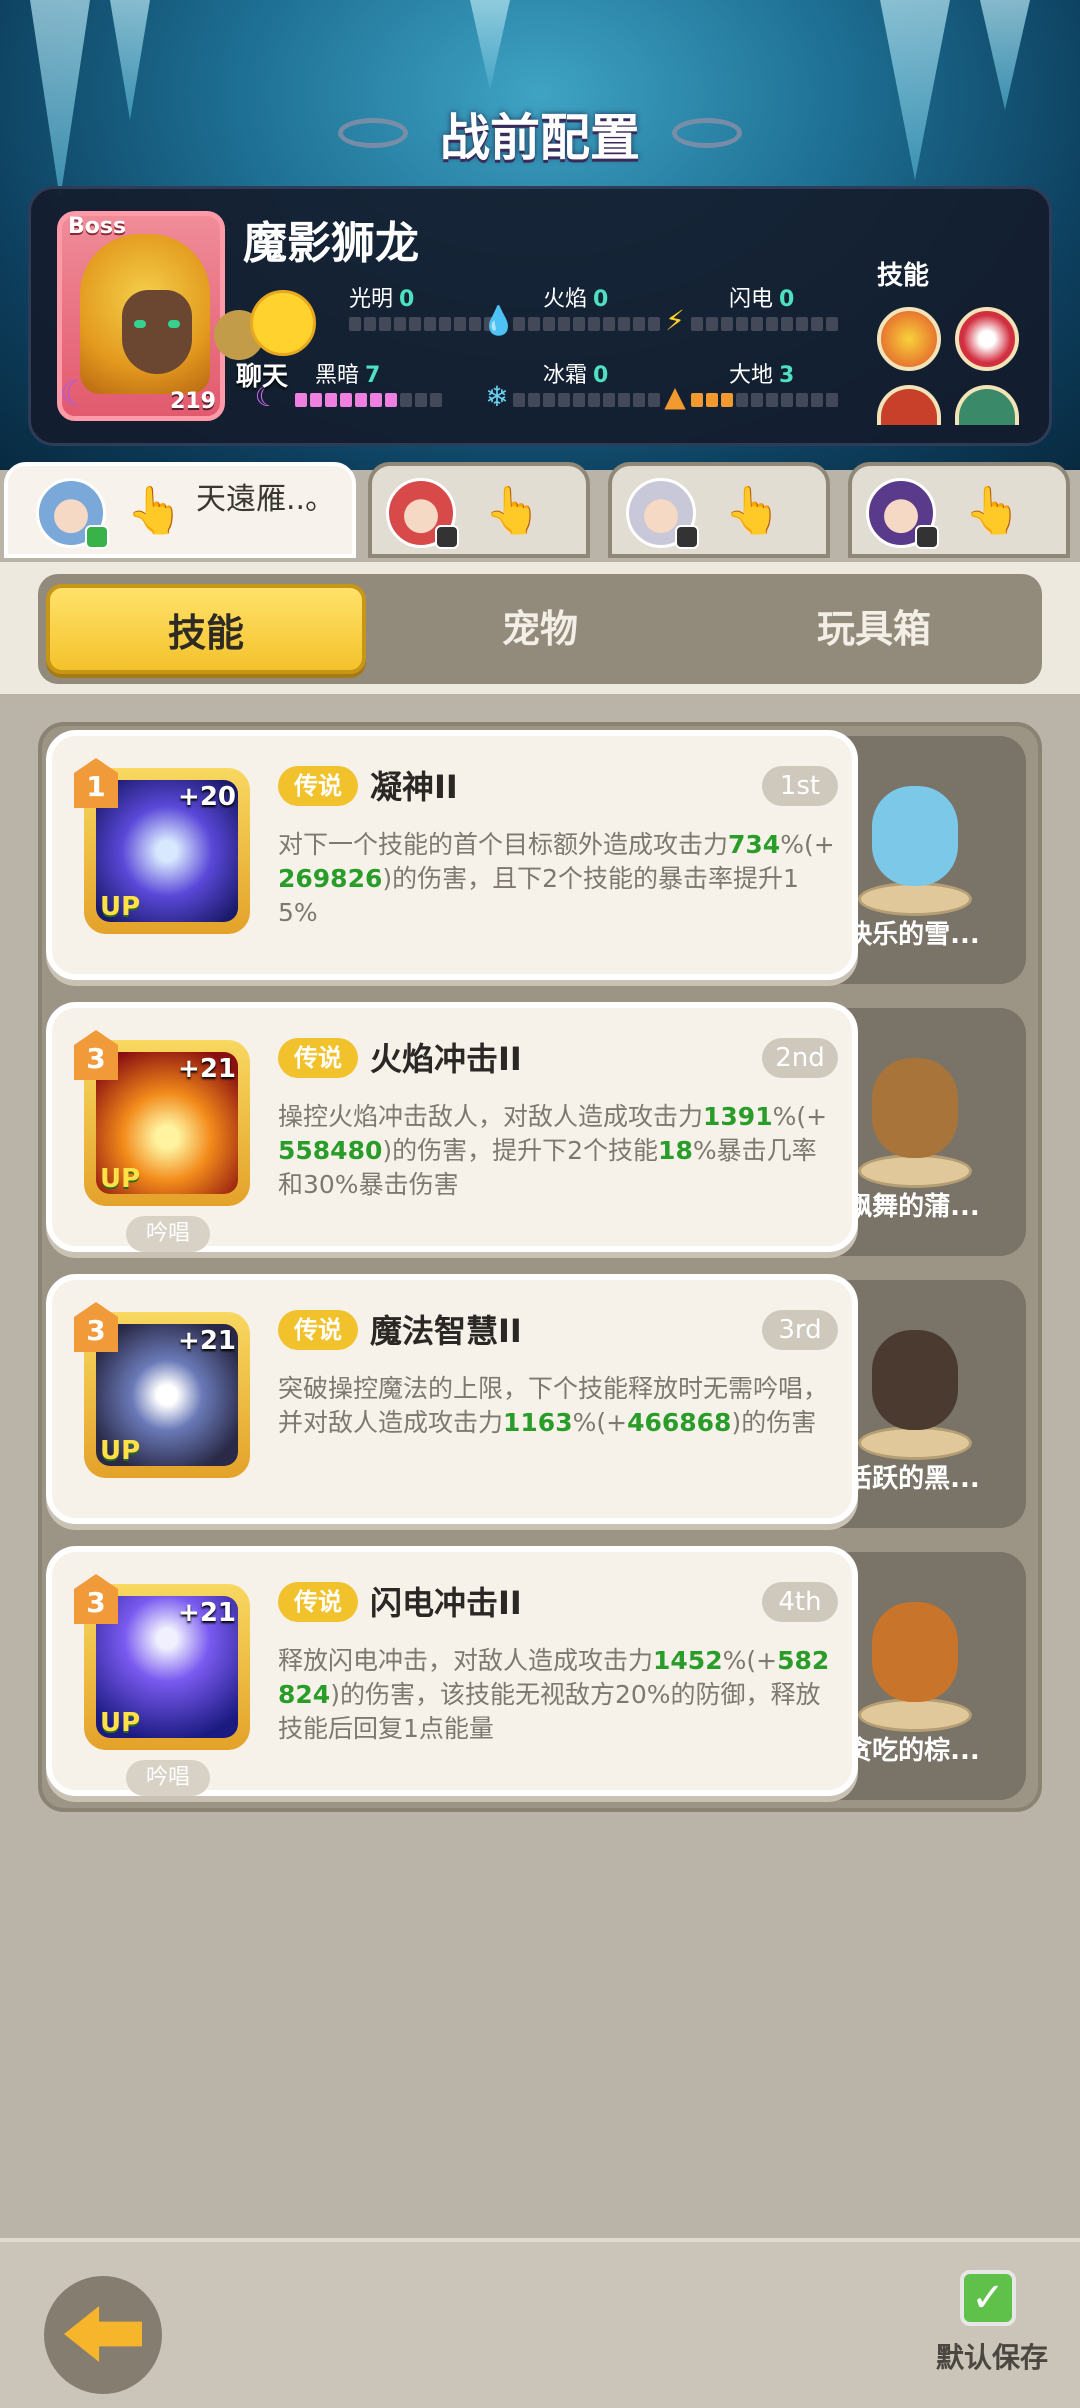 Image resolution: width=1080 pixels, height=2408 pixels. I want to click on category-tabs: 技能 宠物 玩具箱, so click(540, 629).